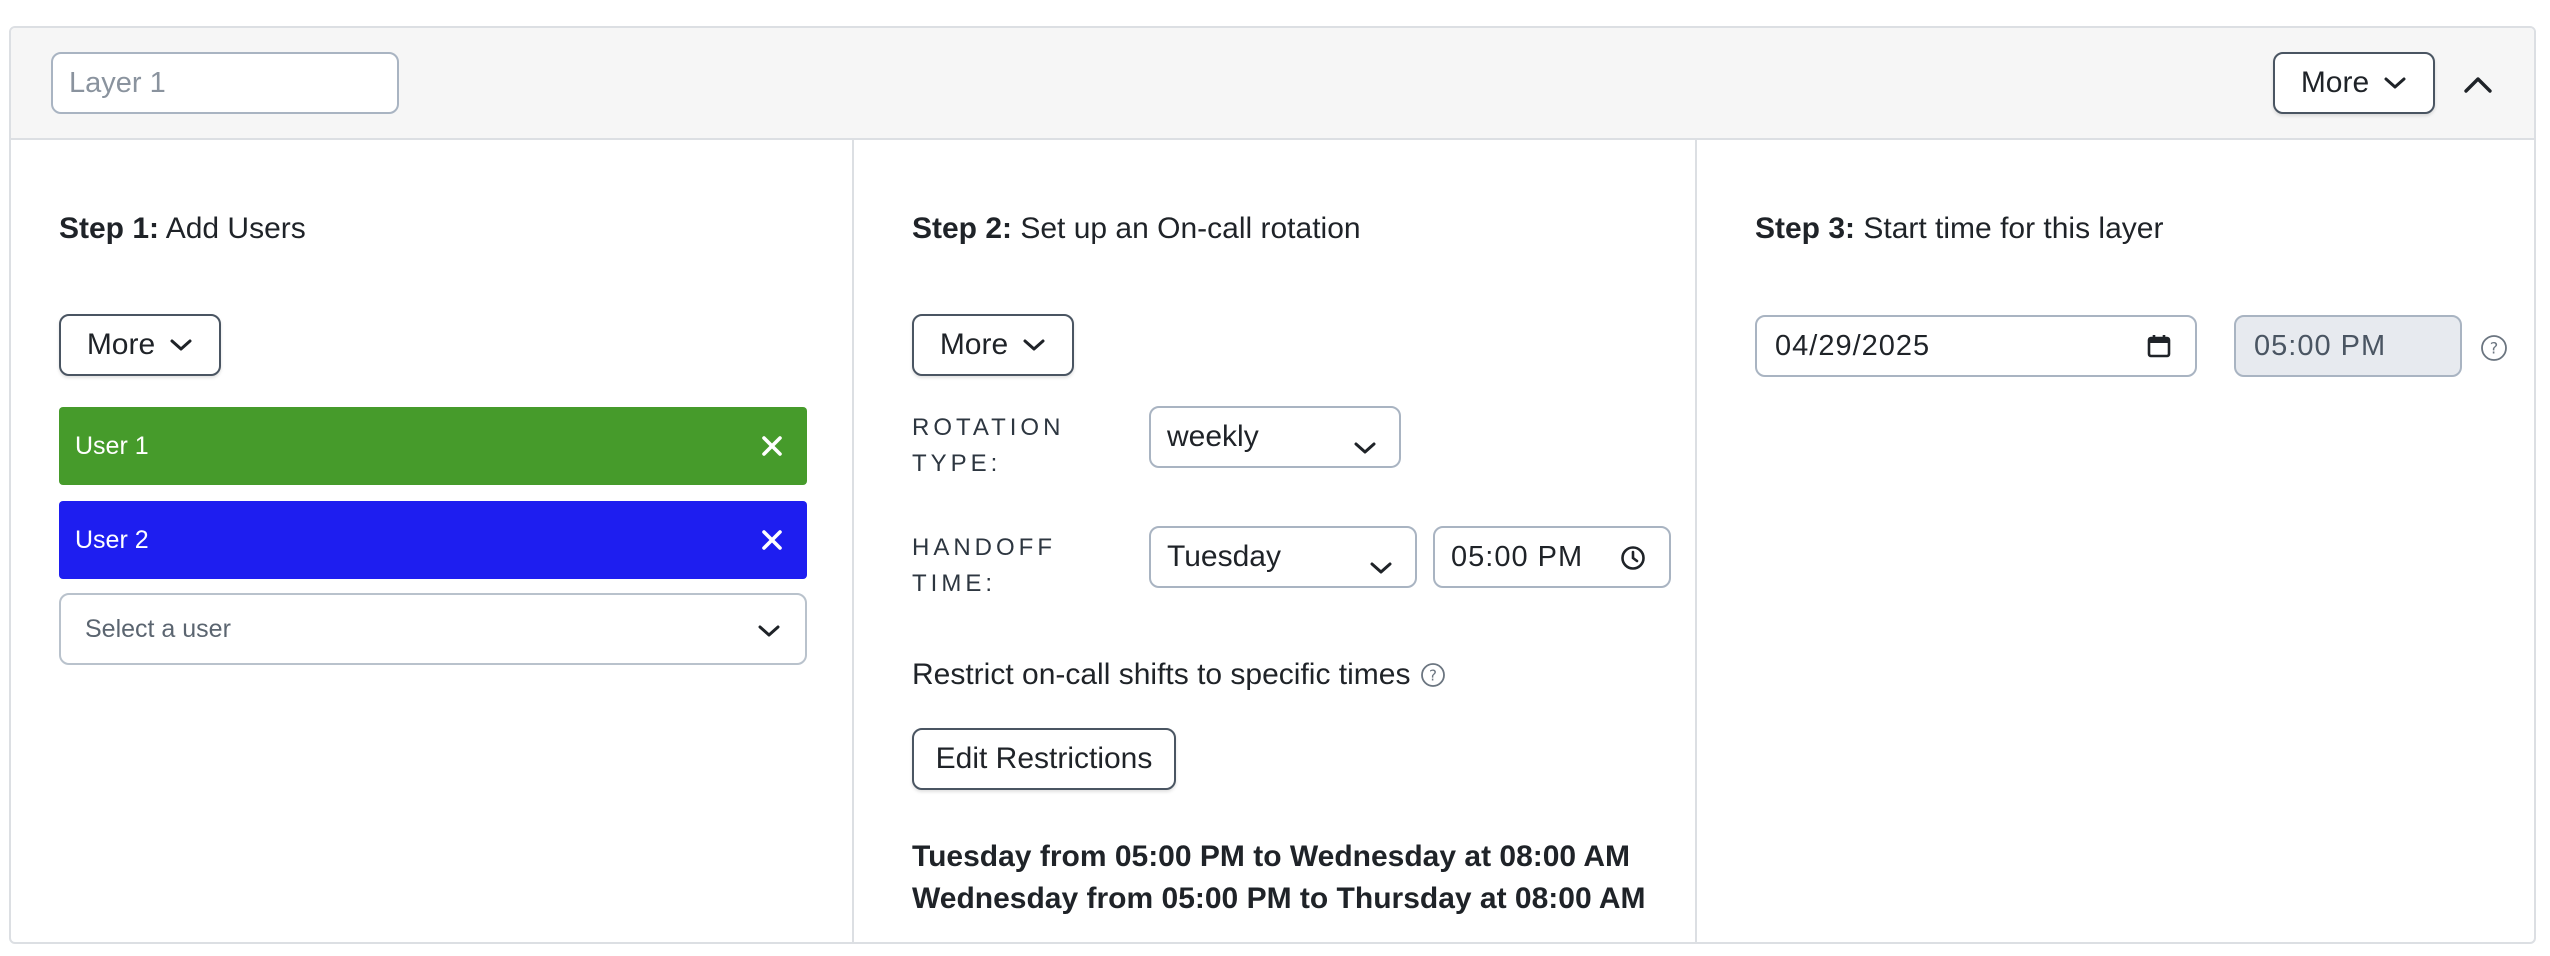 The width and height of the screenshot is (2550, 956). What do you see at coordinates (2159, 350) in the screenshot?
I see `calendar-icon` at bounding box center [2159, 350].